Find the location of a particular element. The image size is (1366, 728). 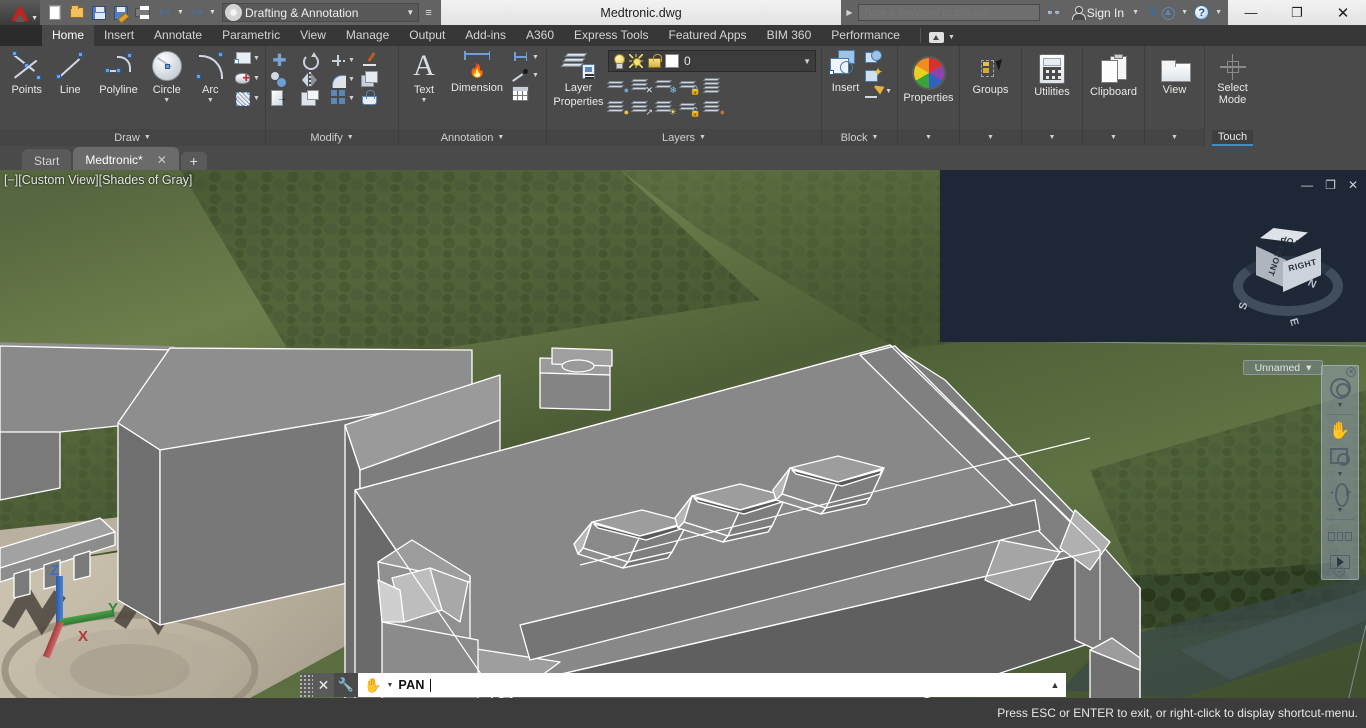

search-expand-caret-icon: ▶ is located at coordinates (849, 12).